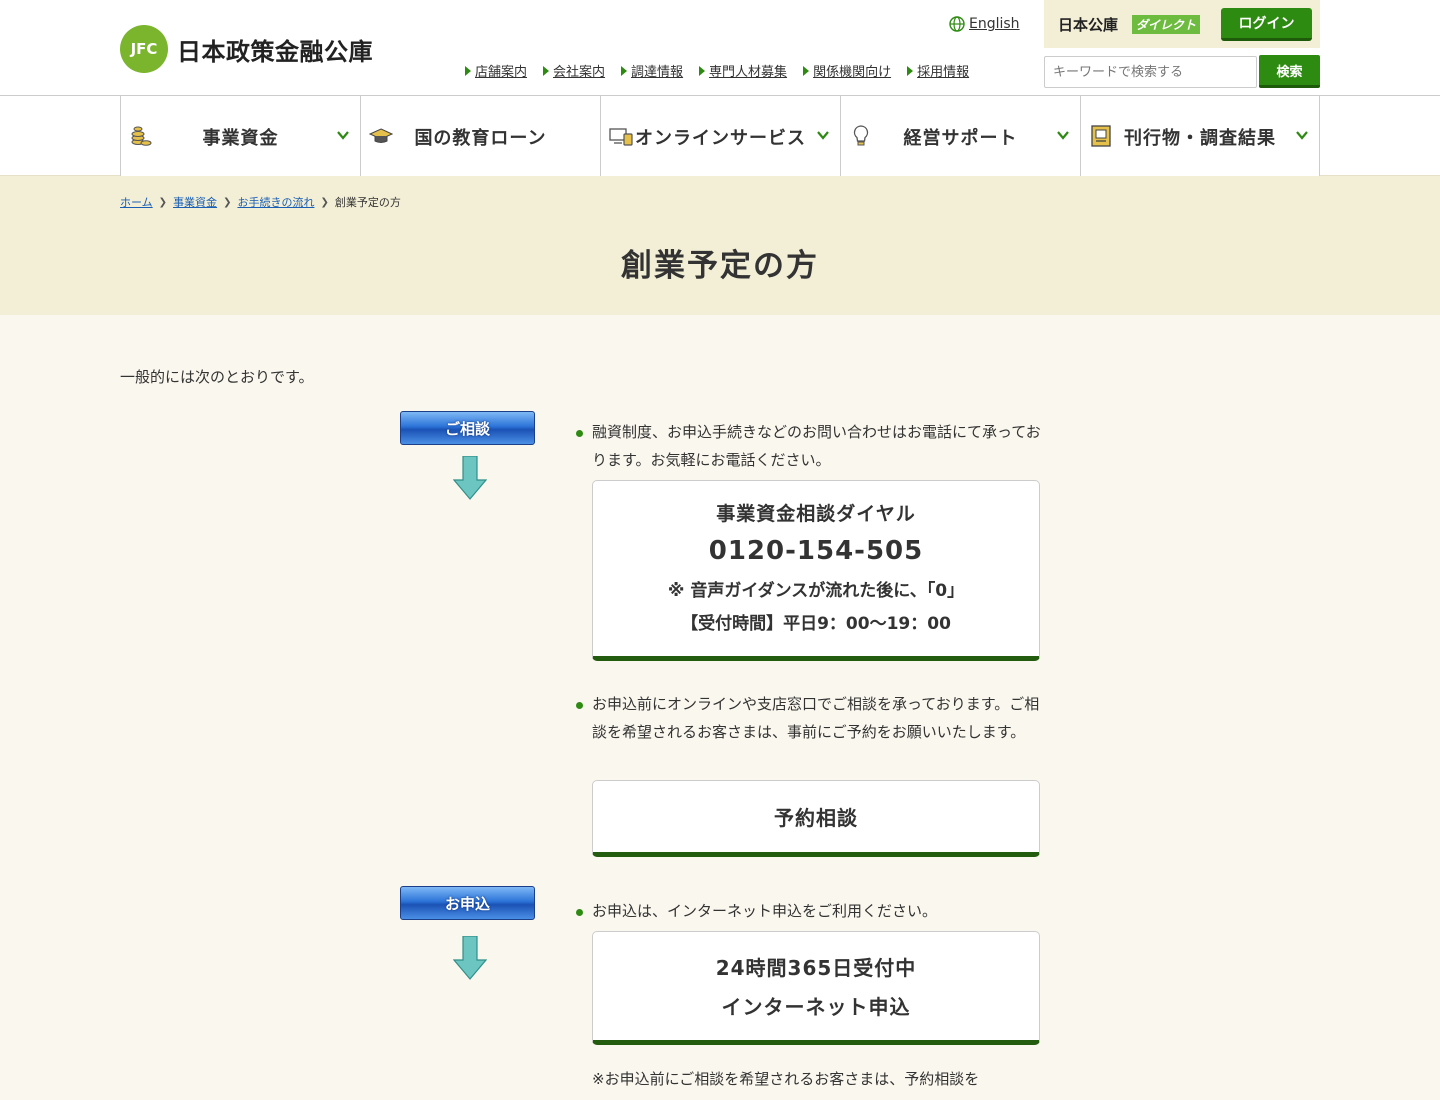 The image size is (1440, 1100). I want to click on breadcrumb: ホーム ❯ 事業資金 ❯ お手続きの流れ ❯ 創業予定の方, so click(260, 202).